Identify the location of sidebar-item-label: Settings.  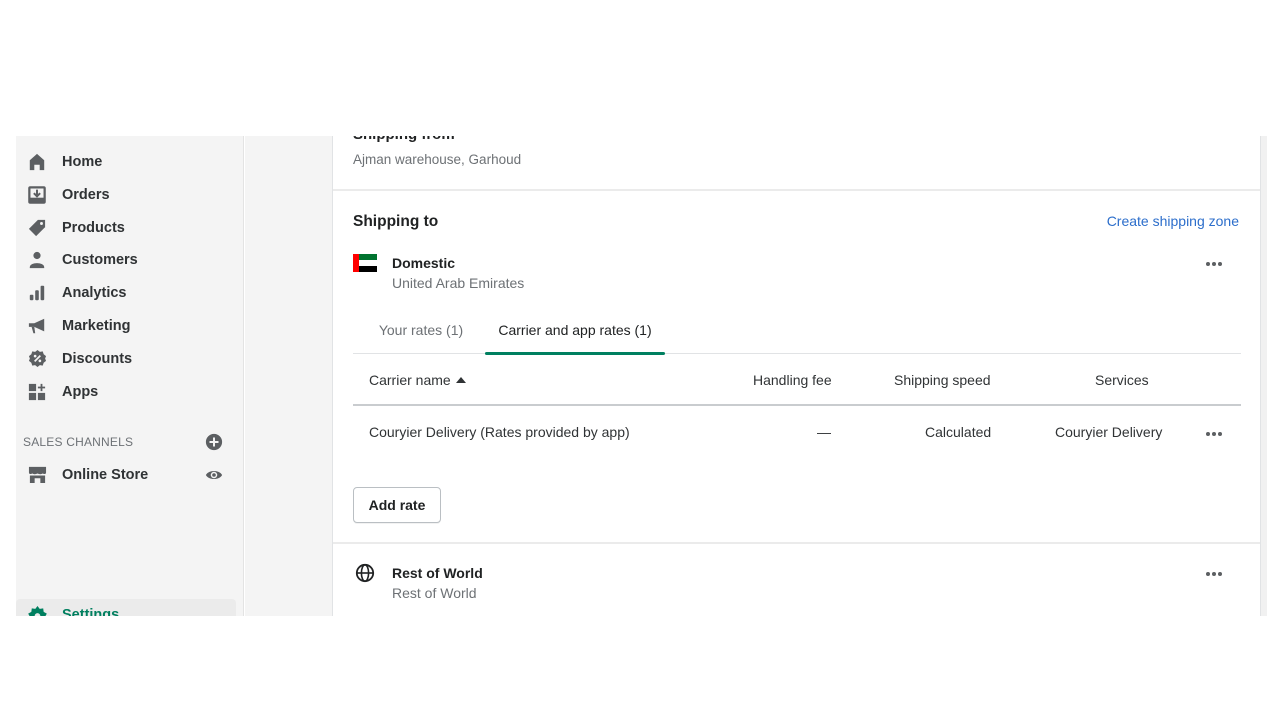
(91, 611).